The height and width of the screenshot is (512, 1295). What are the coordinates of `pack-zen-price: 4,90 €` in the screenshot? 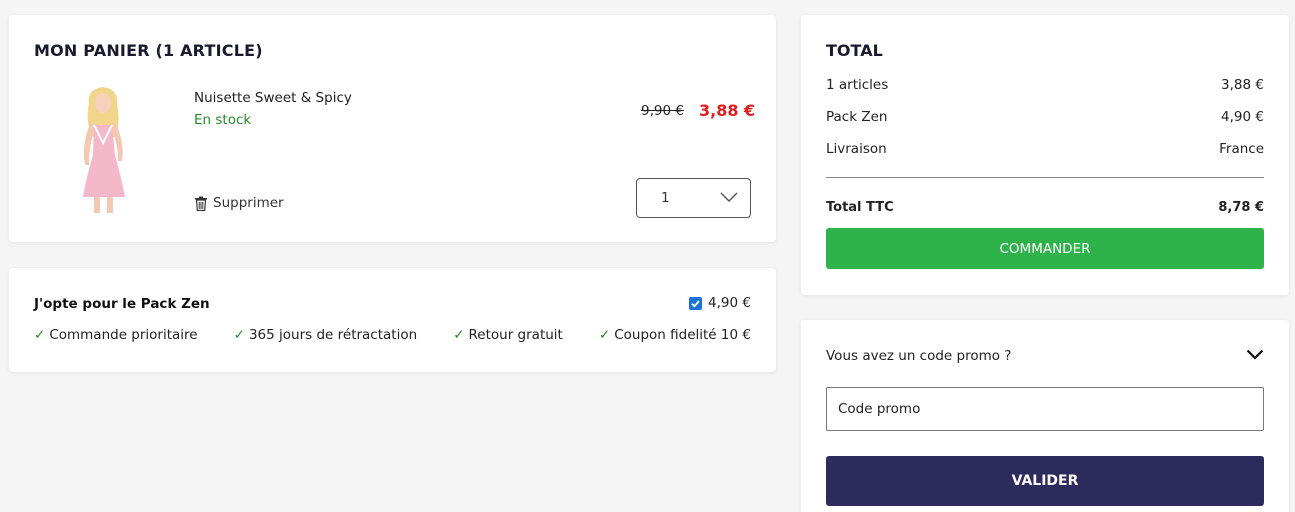 It's located at (729, 303).